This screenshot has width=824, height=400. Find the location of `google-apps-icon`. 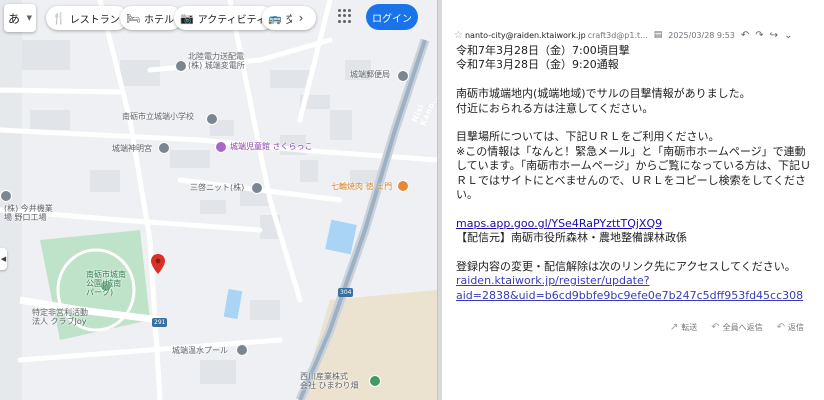

google-apps-icon is located at coordinates (345, 16).